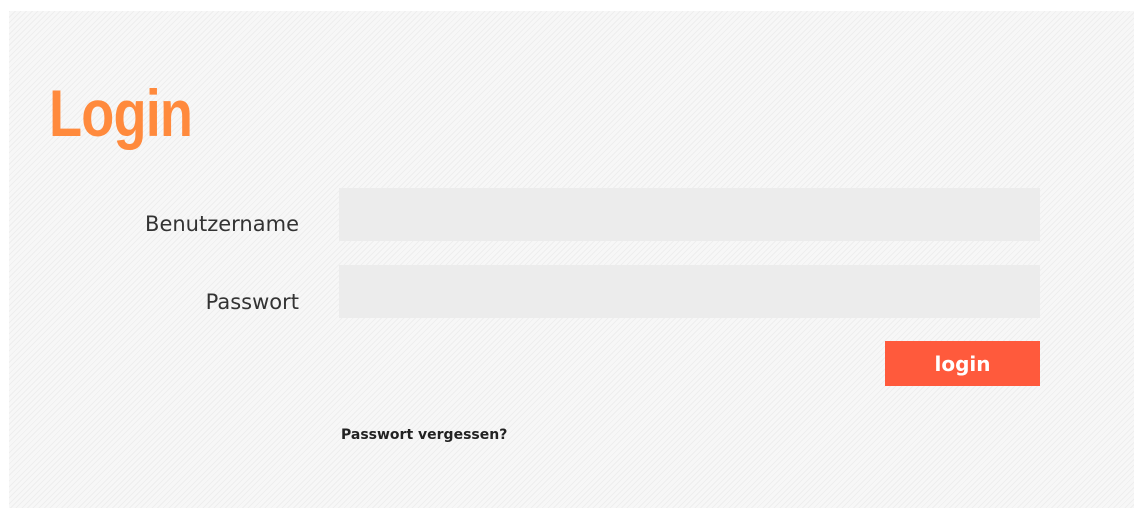 The height and width of the screenshot is (508, 1134). Describe the element at coordinates (222, 224) in the screenshot. I see `username-label: Benutzername` at that location.